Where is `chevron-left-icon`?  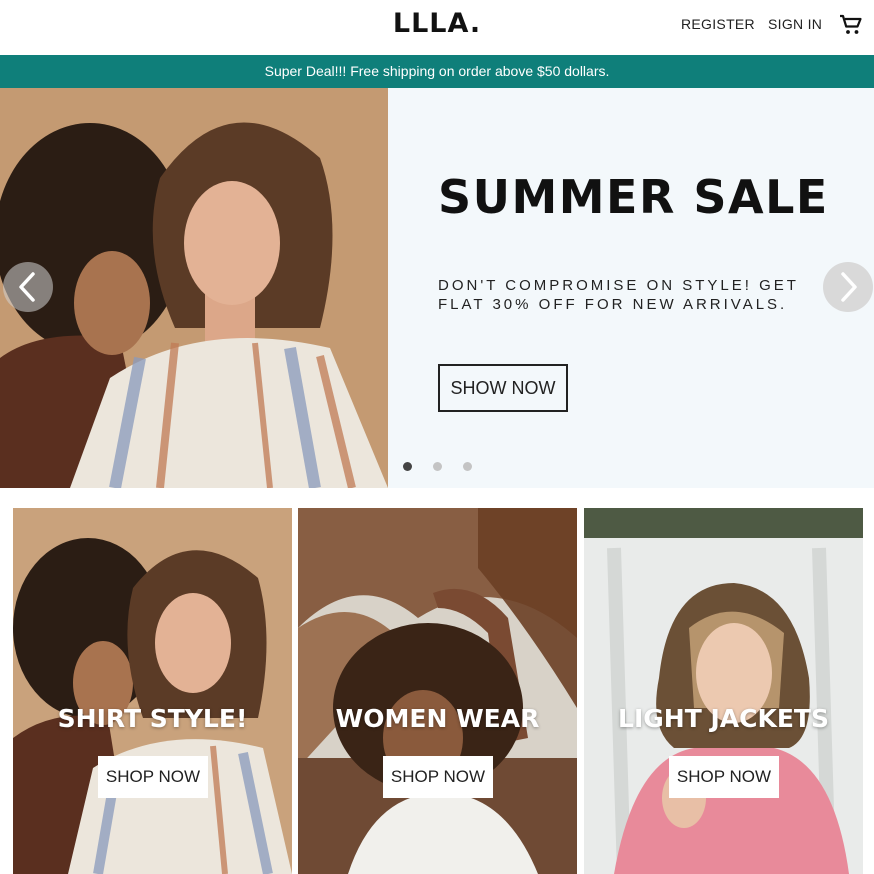
chevron-left-icon is located at coordinates (27, 287).